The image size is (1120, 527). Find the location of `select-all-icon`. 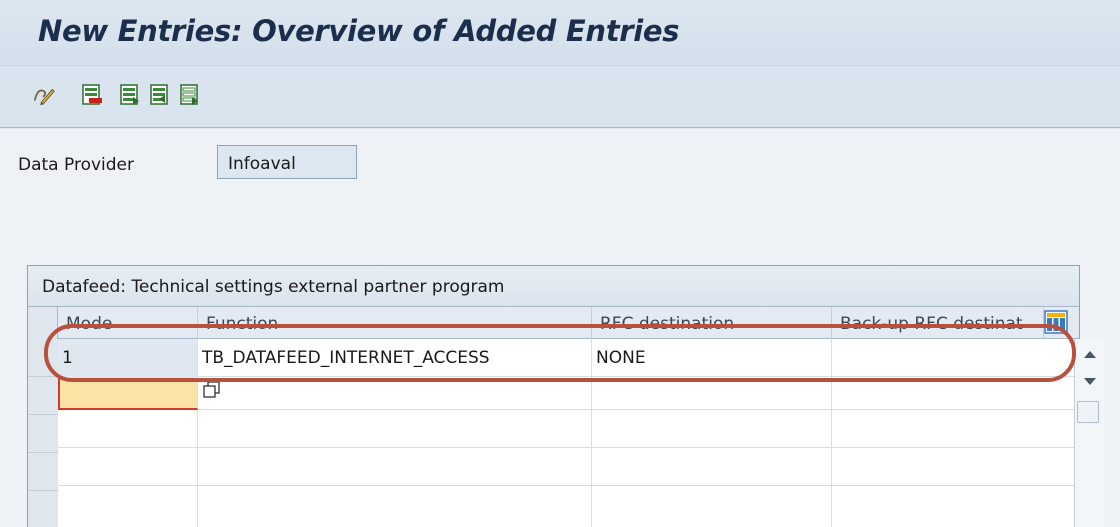

select-all-icon is located at coordinates (159, 94).